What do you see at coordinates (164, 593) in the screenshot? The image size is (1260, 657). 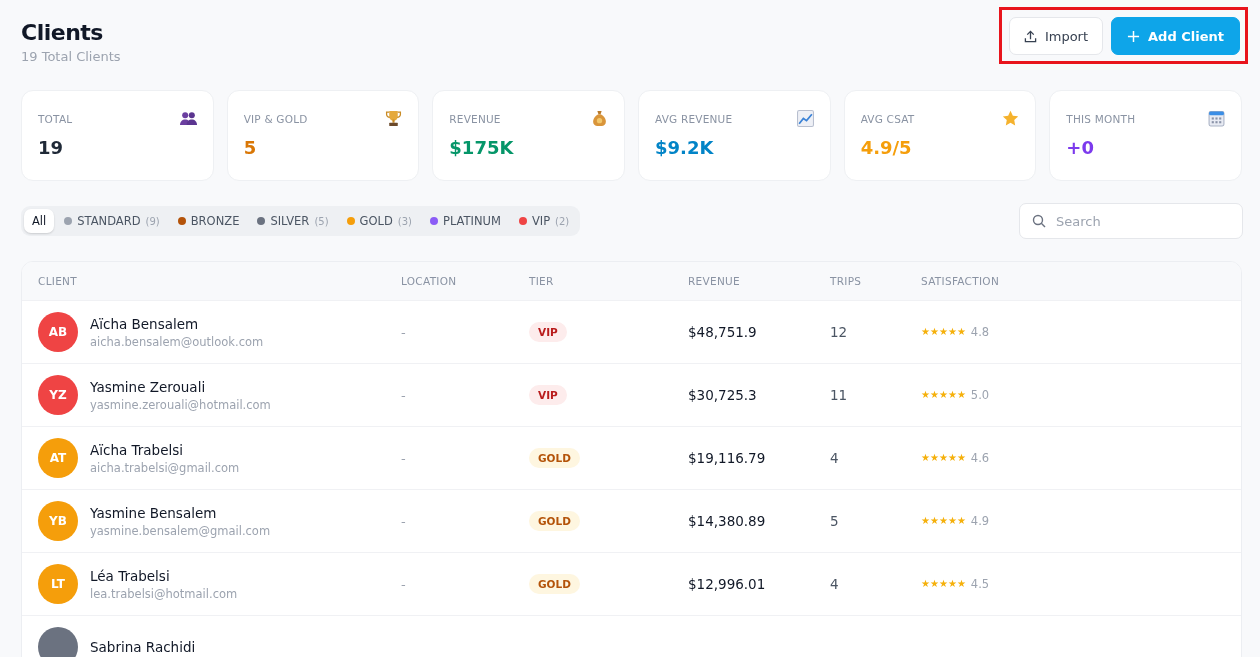 I see `client-email: lea.trabelsi@hotmail.com` at bounding box center [164, 593].